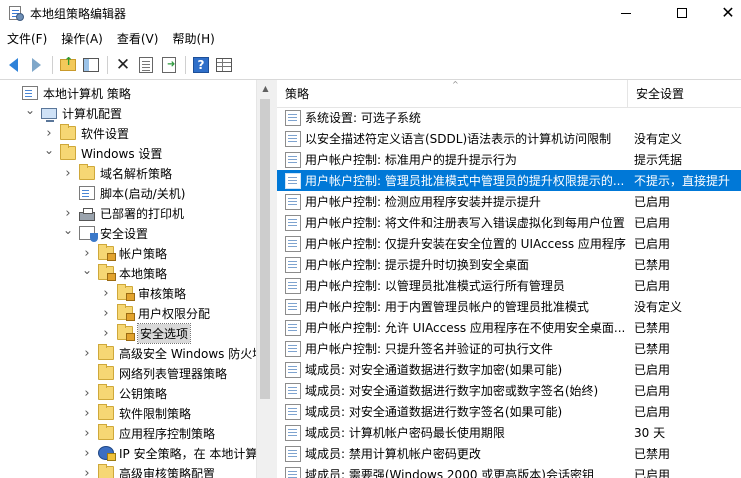 This screenshot has width=741, height=478. Describe the element at coordinates (148, 433) in the screenshot. I see `tree-item: › 应用程序控制策略` at that location.